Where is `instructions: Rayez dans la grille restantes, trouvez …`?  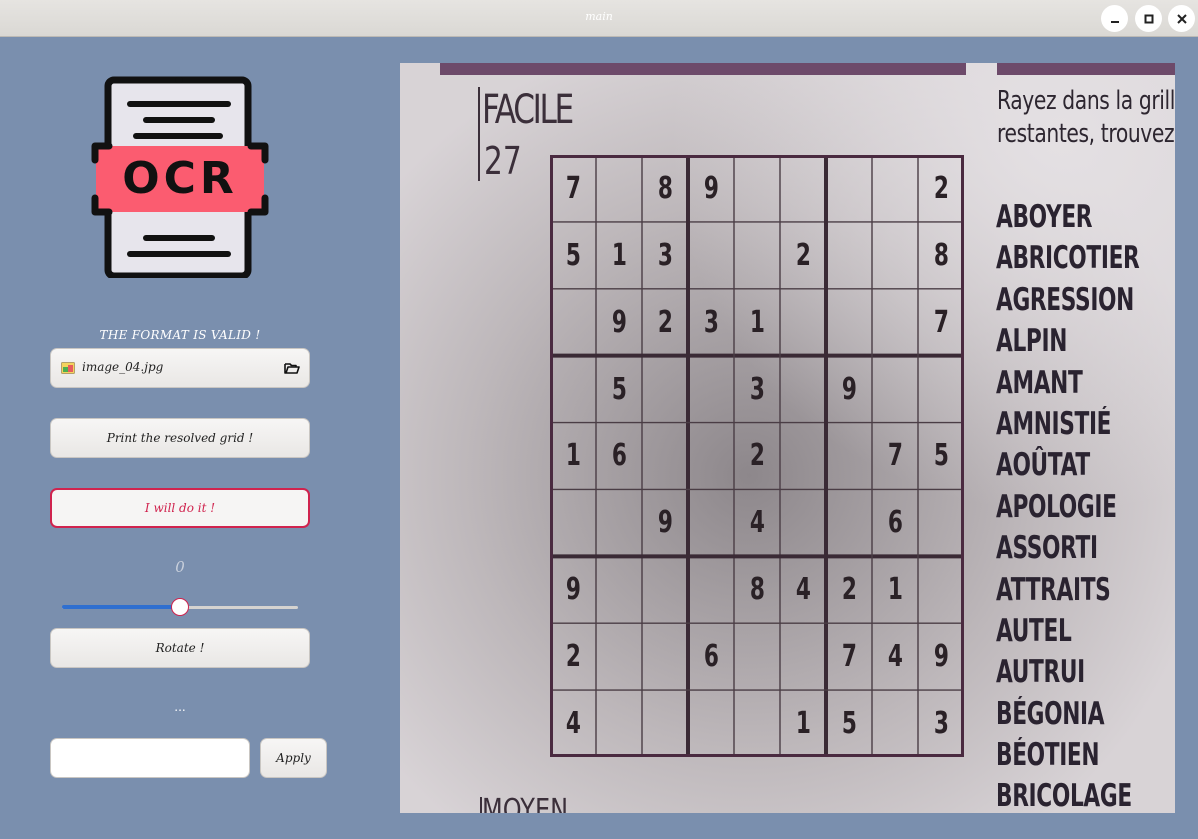
instructions: Rayez dans la grille restantes, trouvez … is located at coordinates (1086, 118).